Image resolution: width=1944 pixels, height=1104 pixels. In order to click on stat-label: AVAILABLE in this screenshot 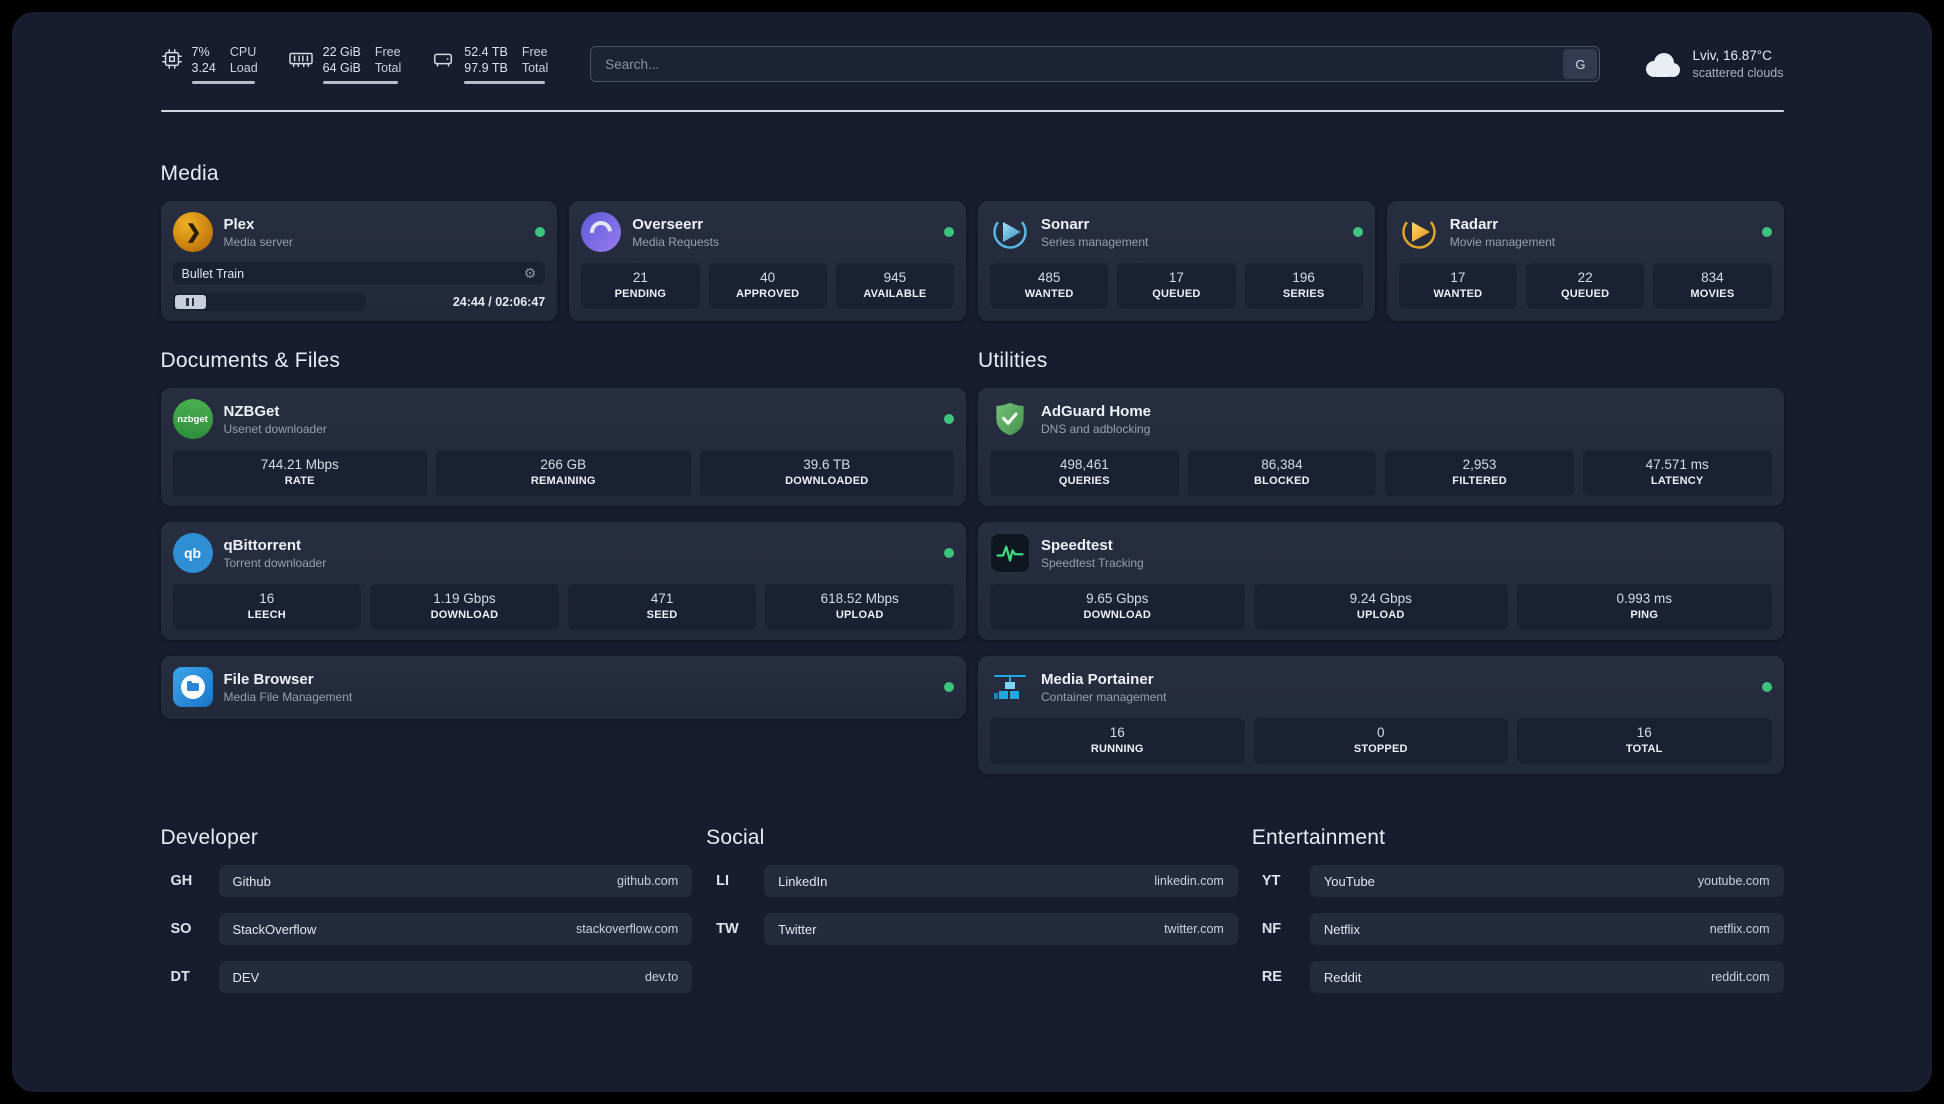, I will do `click(895, 294)`.